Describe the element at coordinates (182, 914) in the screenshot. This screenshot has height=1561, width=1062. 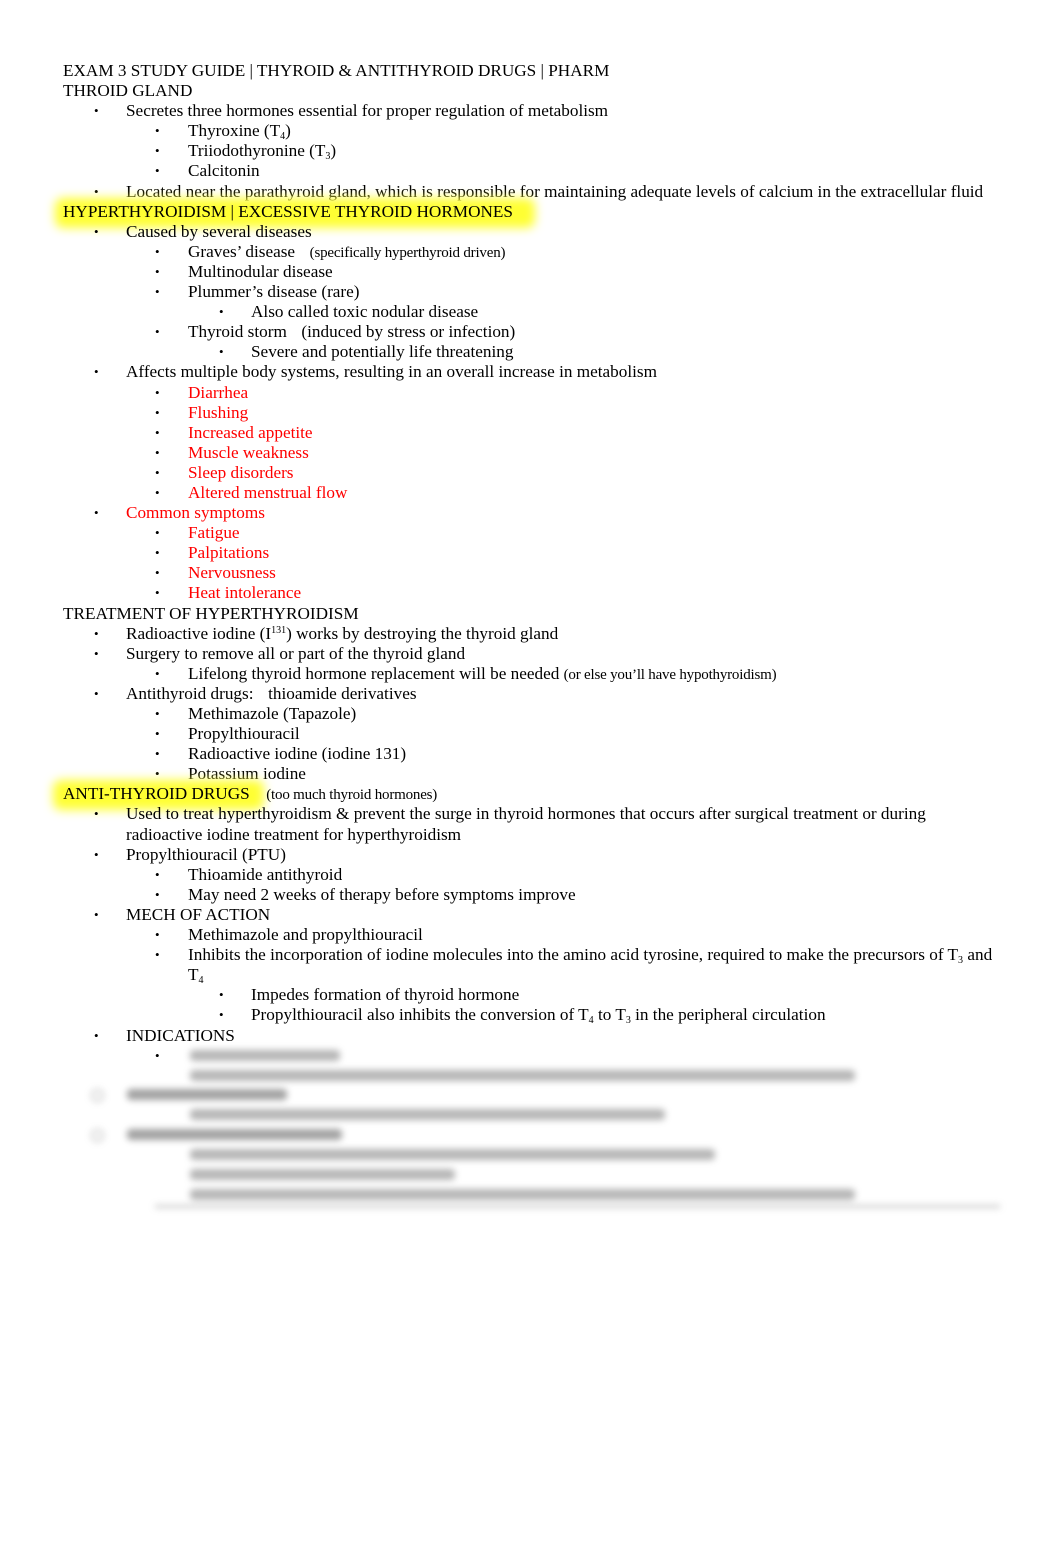
I see `list-item: • MECH OF ACTION` at that location.